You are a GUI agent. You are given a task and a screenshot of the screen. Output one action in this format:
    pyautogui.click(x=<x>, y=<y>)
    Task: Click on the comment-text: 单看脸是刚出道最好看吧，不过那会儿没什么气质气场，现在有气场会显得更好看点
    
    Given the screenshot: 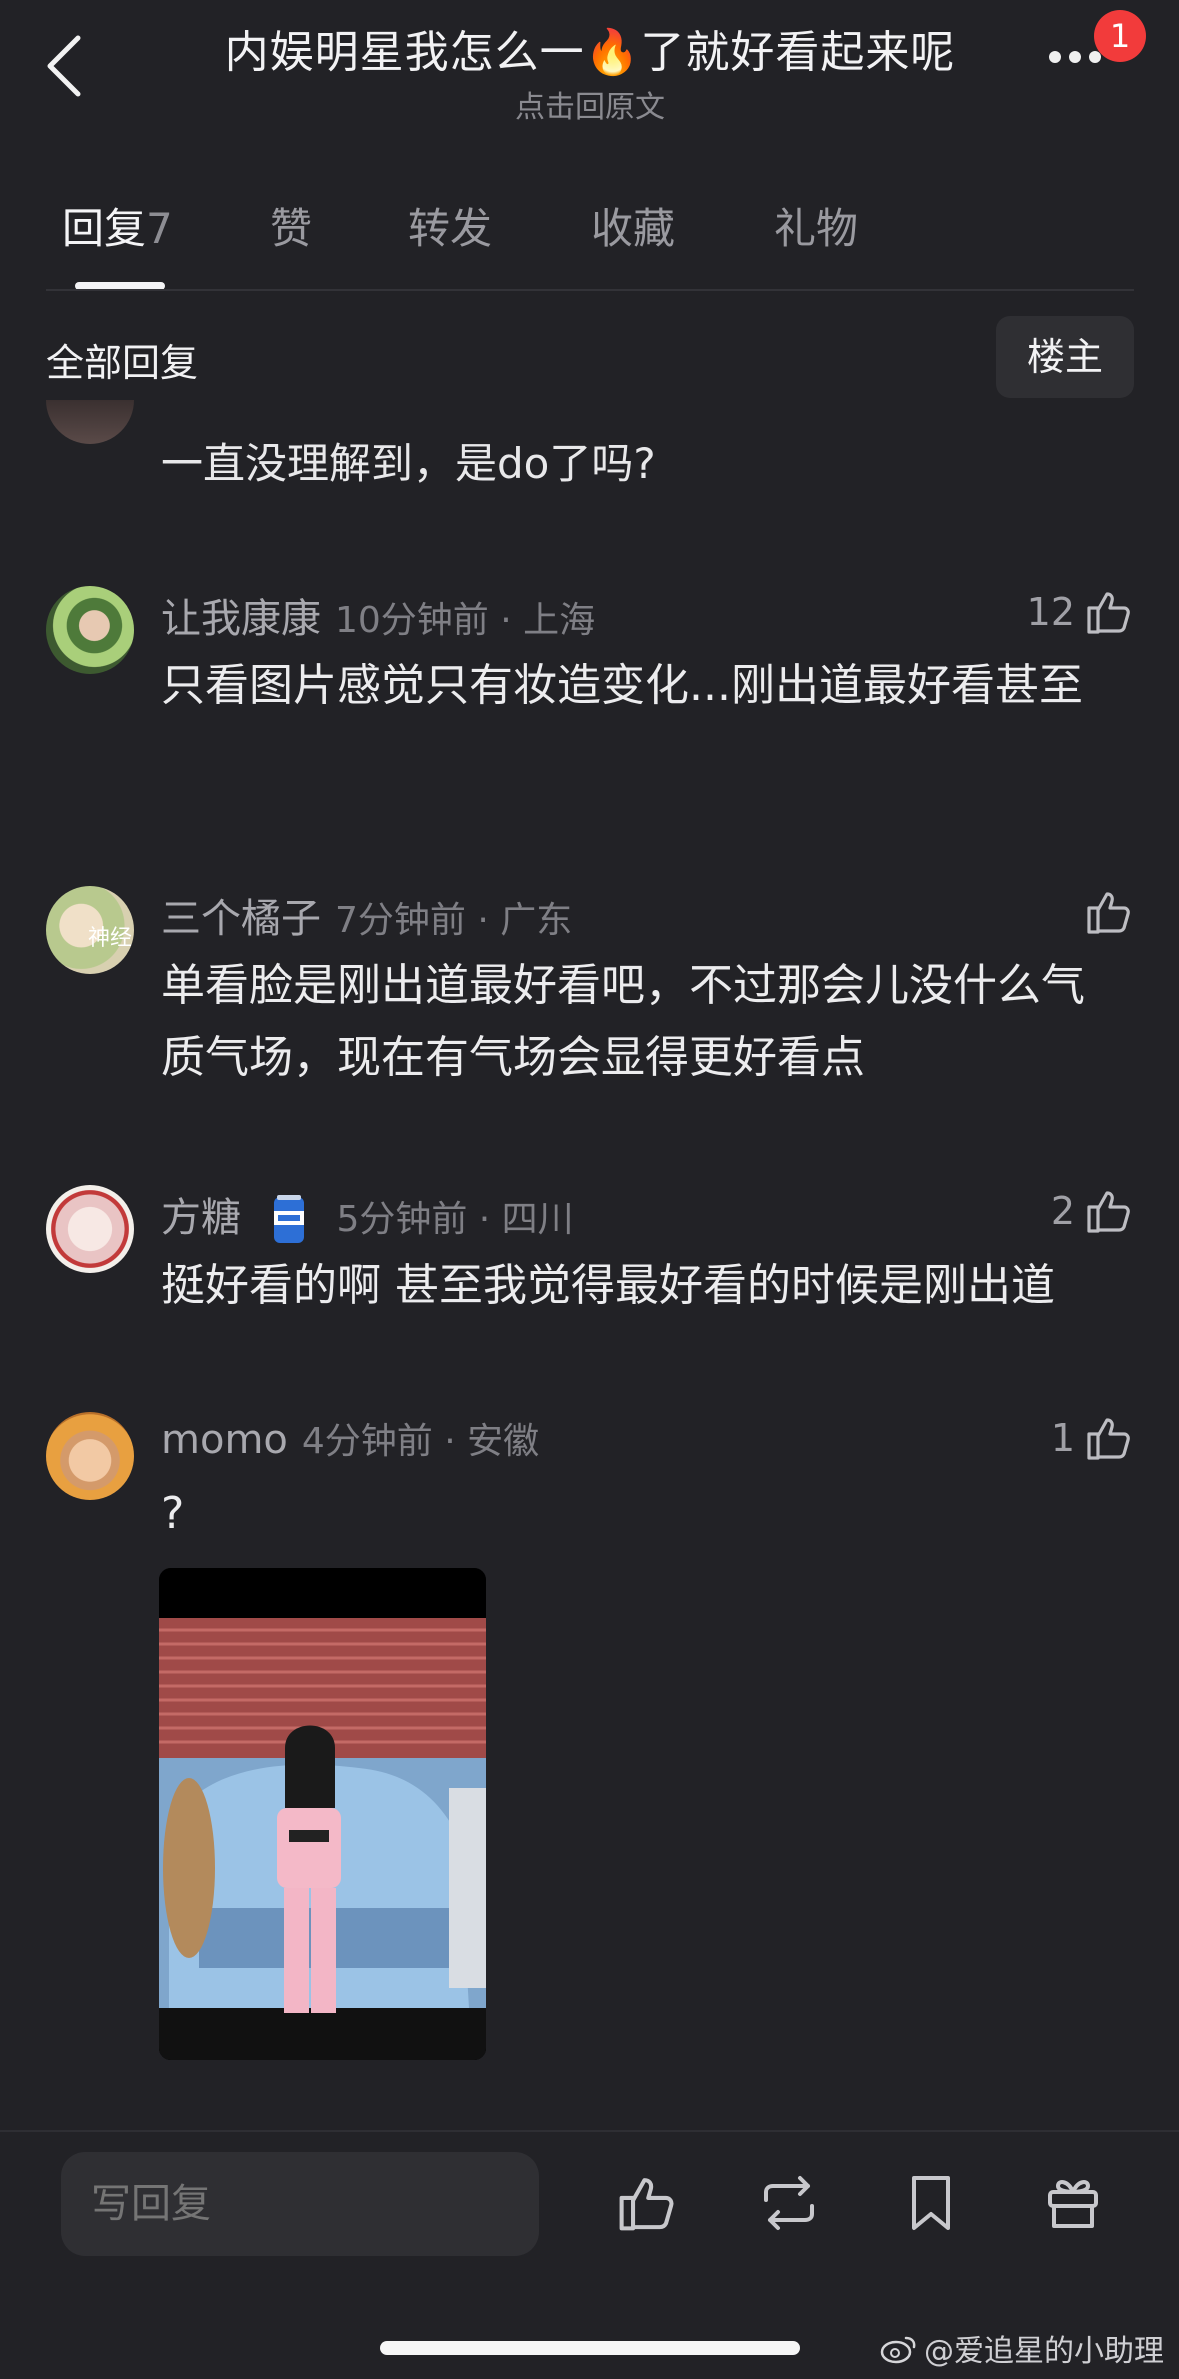 What is the action you would take?
    pyautogui.click(x=623, y=1021)
    